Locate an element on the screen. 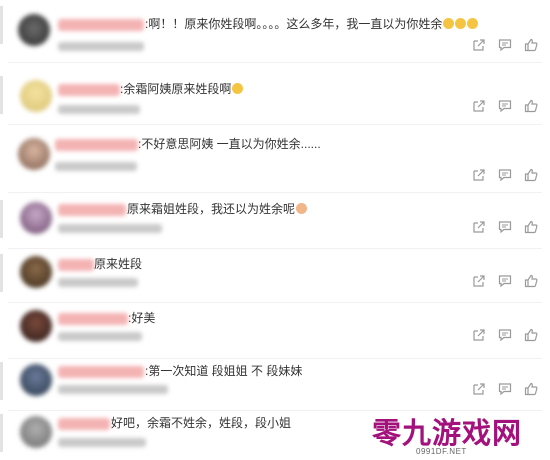  watermark-title: 零九游戏网 is located at coordinates (447, 433).